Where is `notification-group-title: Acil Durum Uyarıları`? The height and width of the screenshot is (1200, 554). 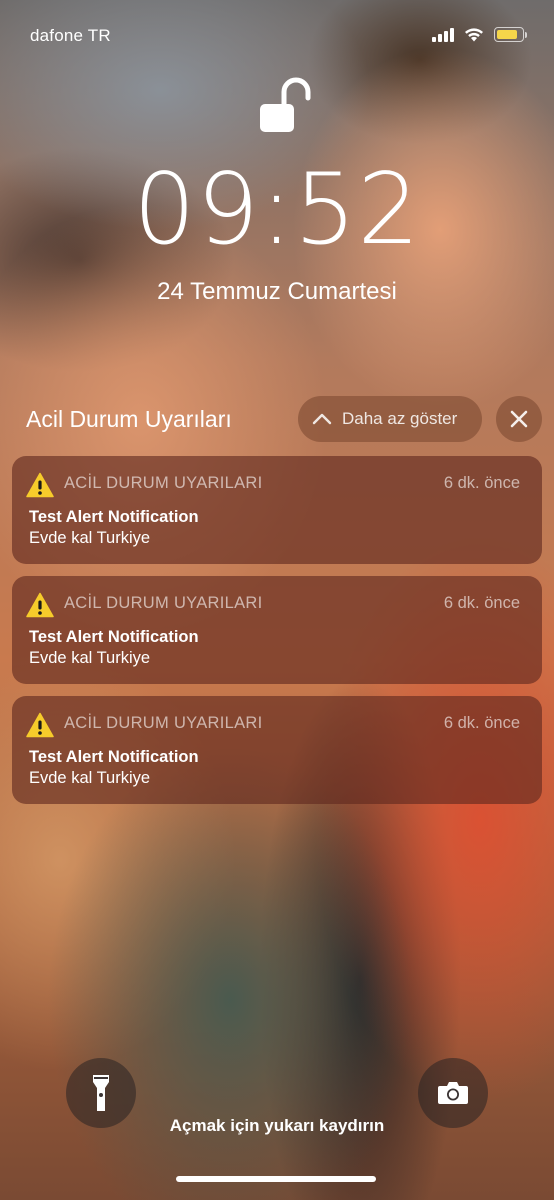 notification-group-title: Acil Durum Uyarıları is located at coordinates (129, 419).